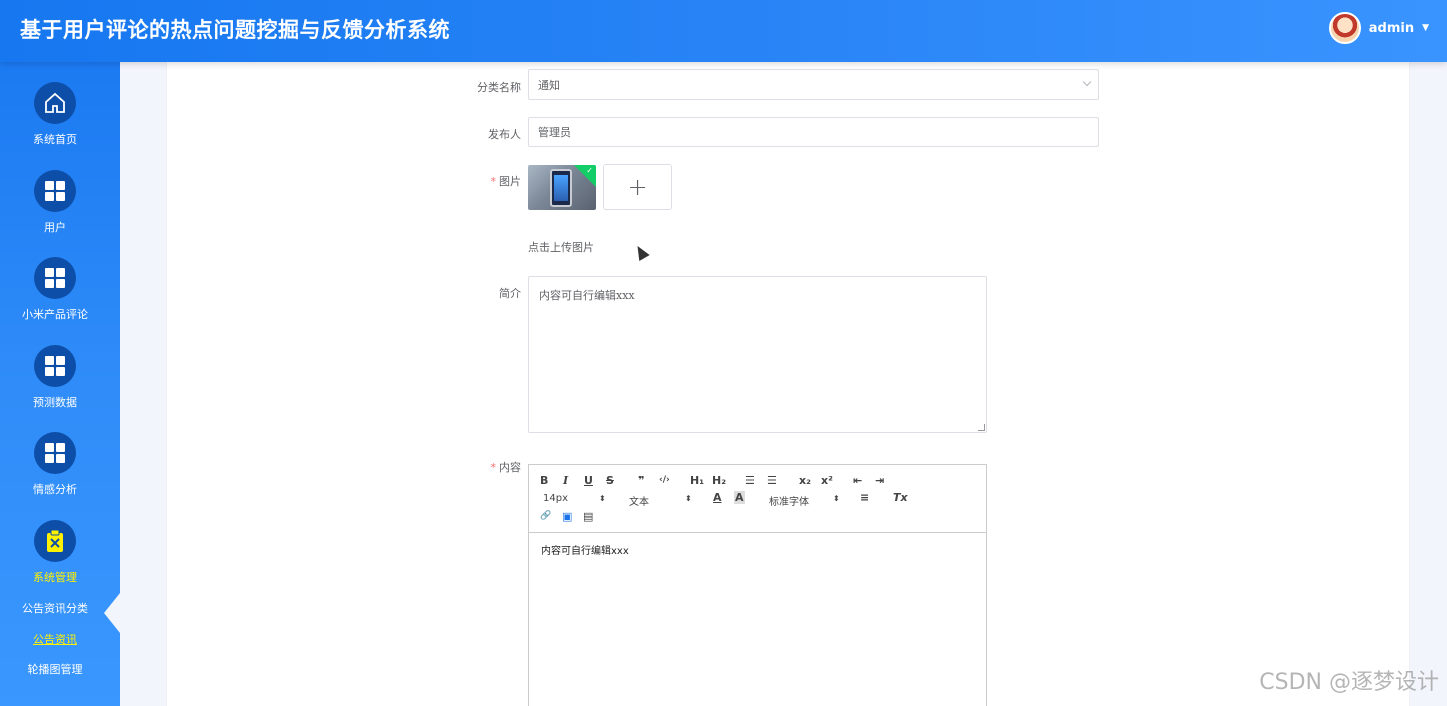 The width and height of the screenshot is (1447, 706). What do you see at coordinates (757, 549) in the screenshot?
I see `editor-content: 内容可自行编辑xxx` at bounding box center [757, 549].